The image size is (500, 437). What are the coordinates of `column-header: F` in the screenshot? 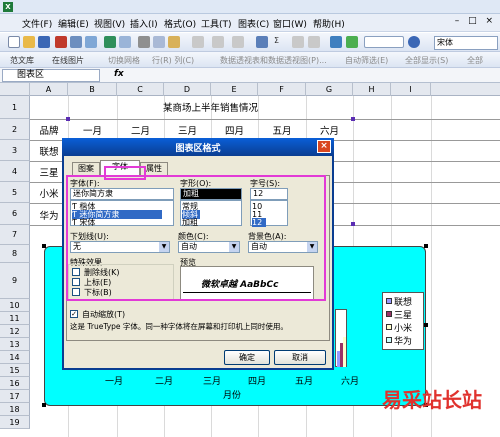 It's located at (282, 89).